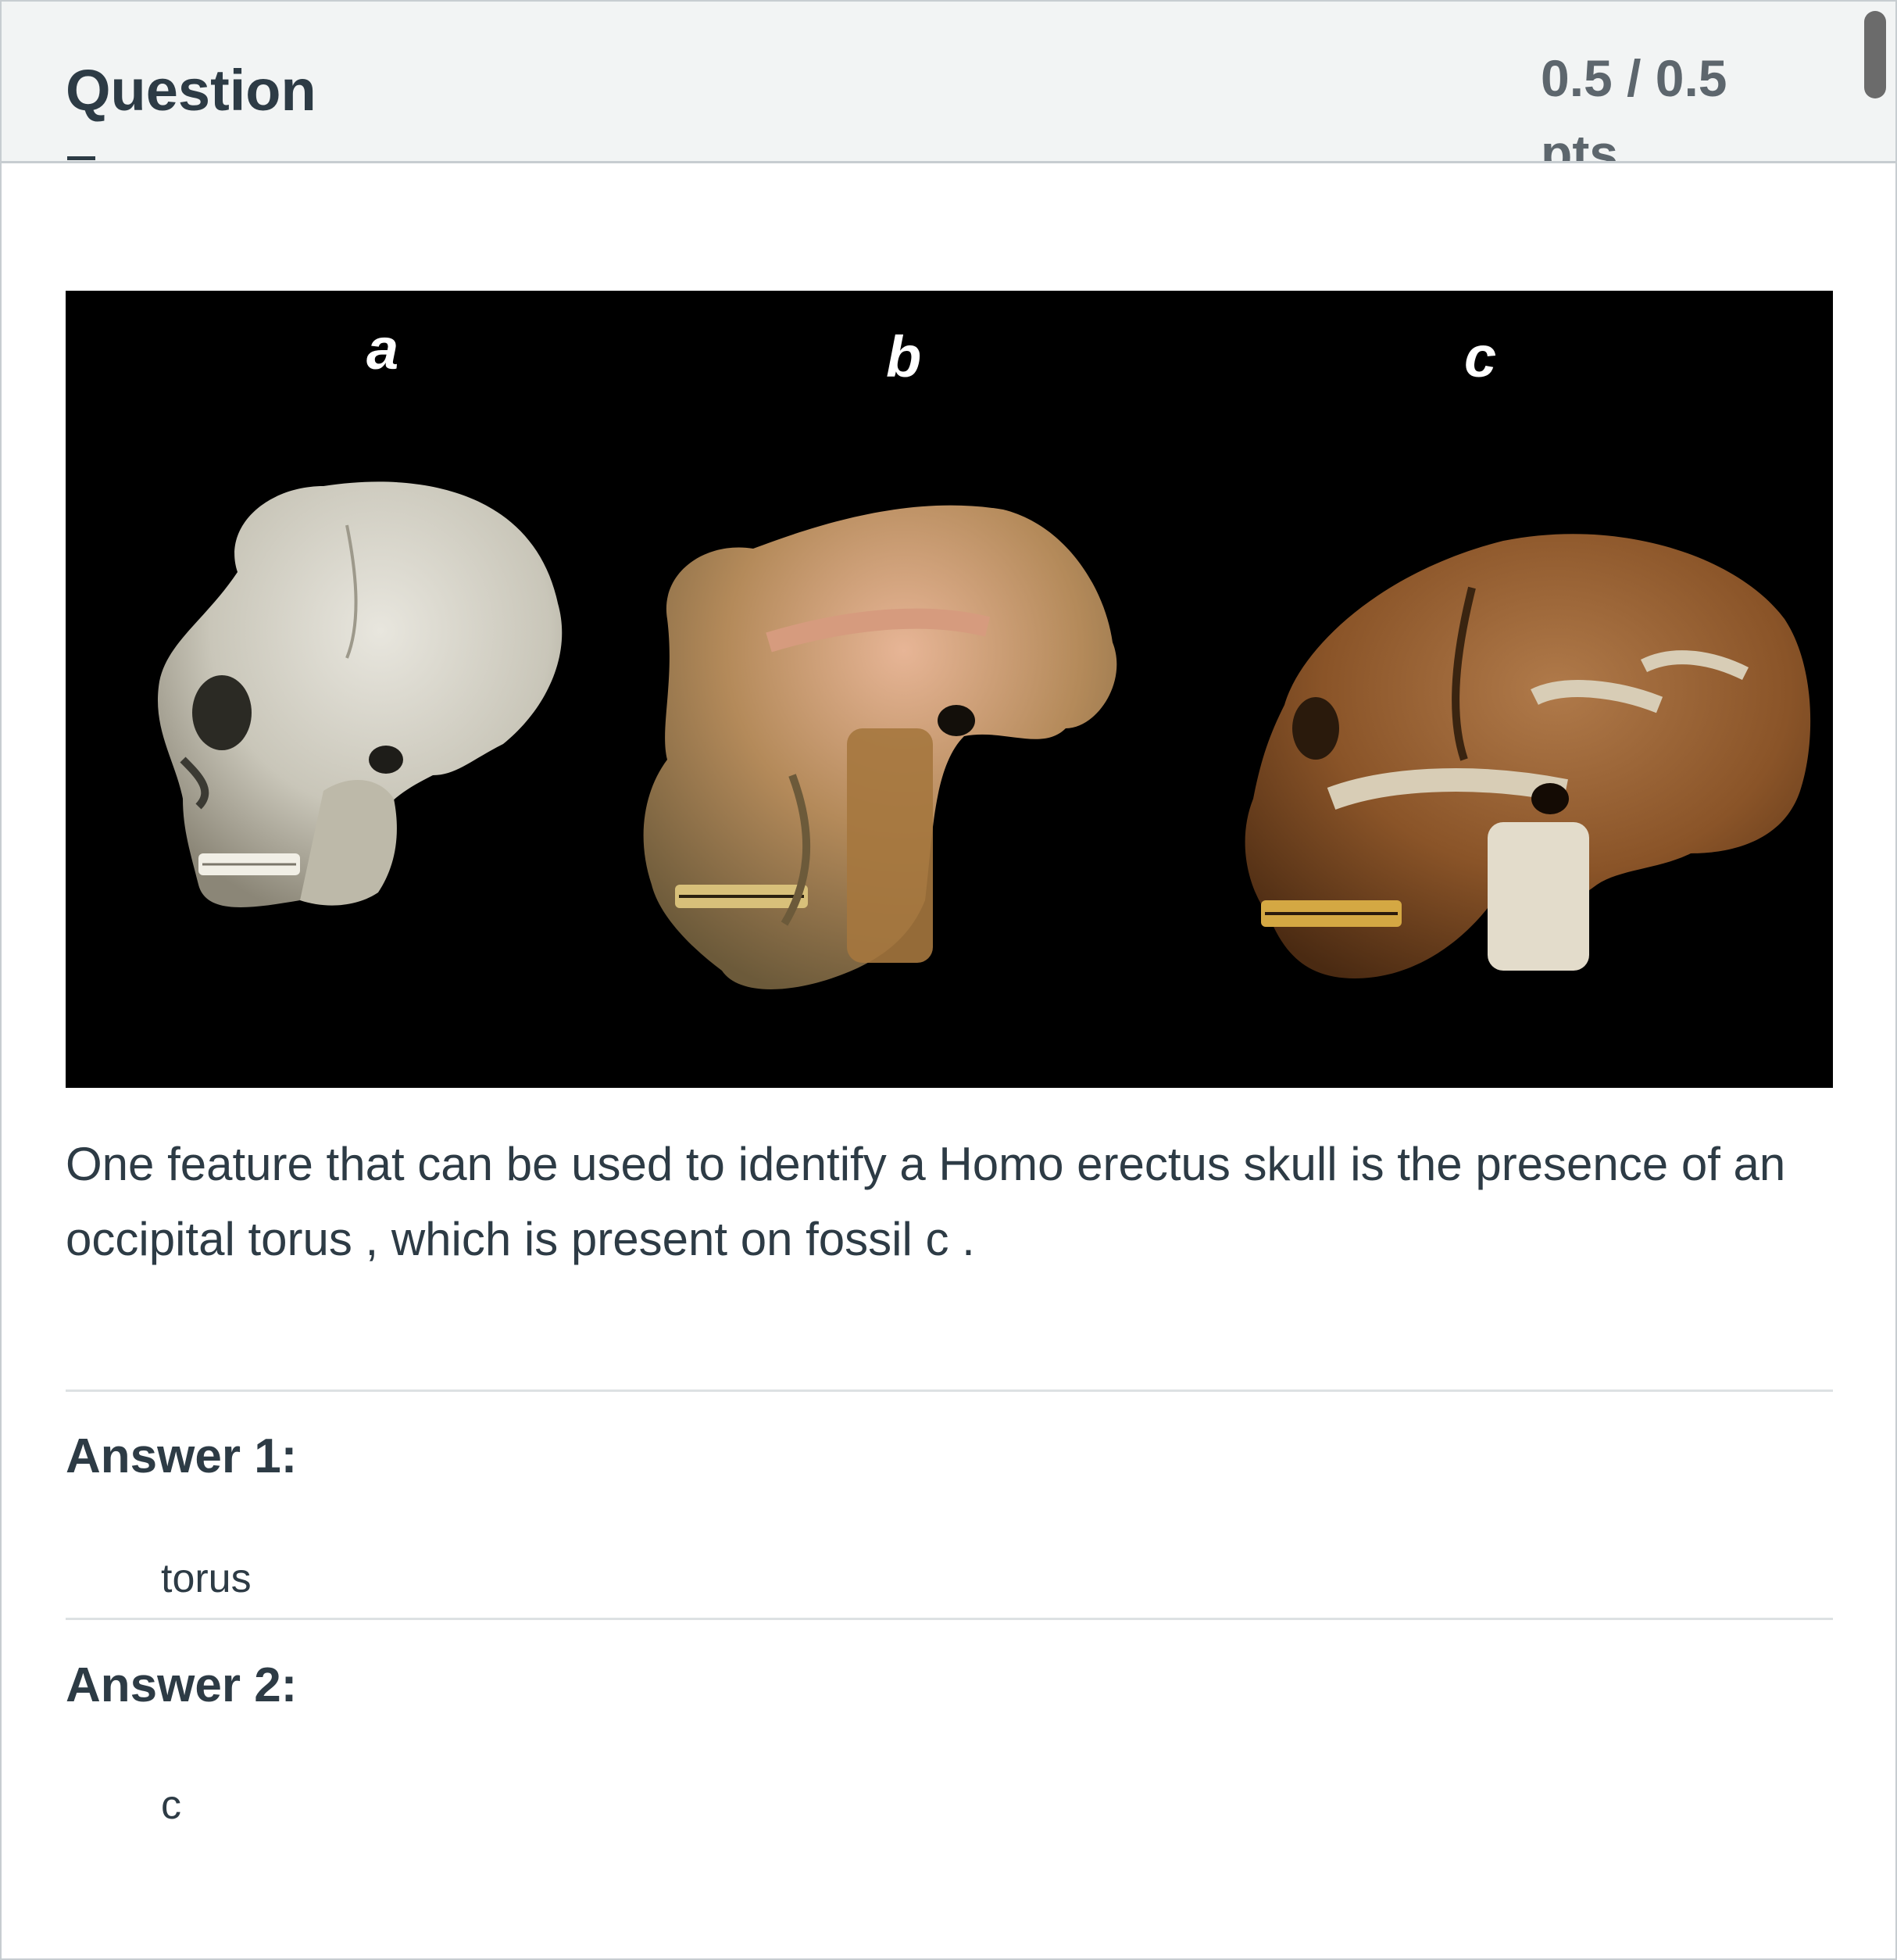 This screenshot has width=1897, height=1960. What do you see at coordinates (948, 82) in the screenshot?
I see `question-header: Question 0.5 / 0.5 pts` at bounding box center [948, 82].